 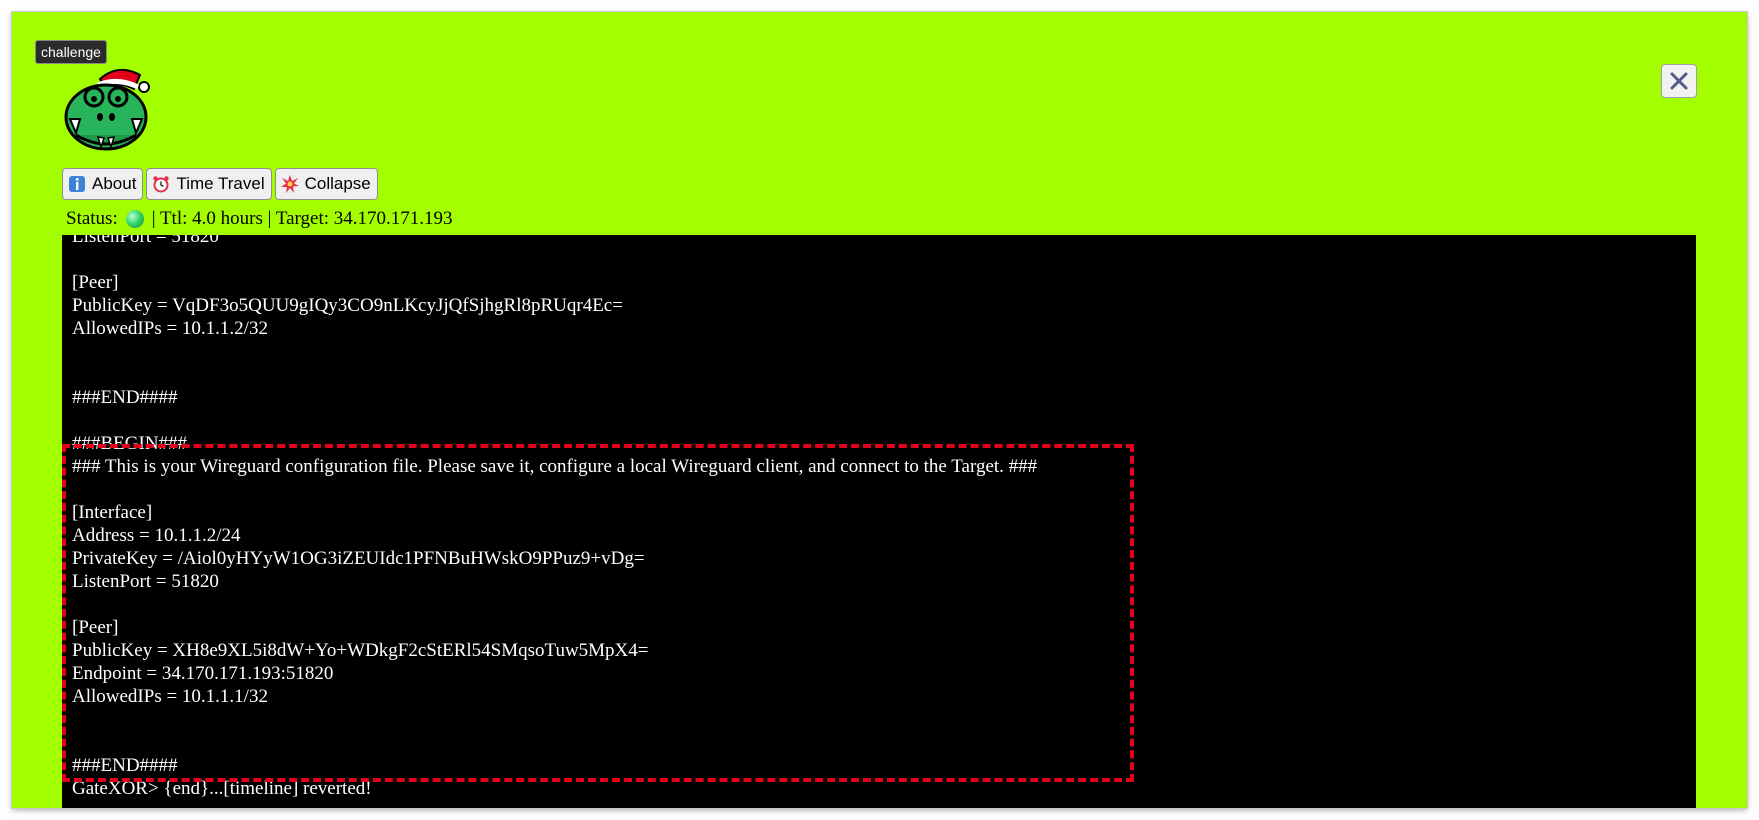 What do you see at coordinates (170, 696) in the screenshot?
I see `terminal-line: AllowedIPs = 10.1.1.1/32` at bounding box center [170, 696].